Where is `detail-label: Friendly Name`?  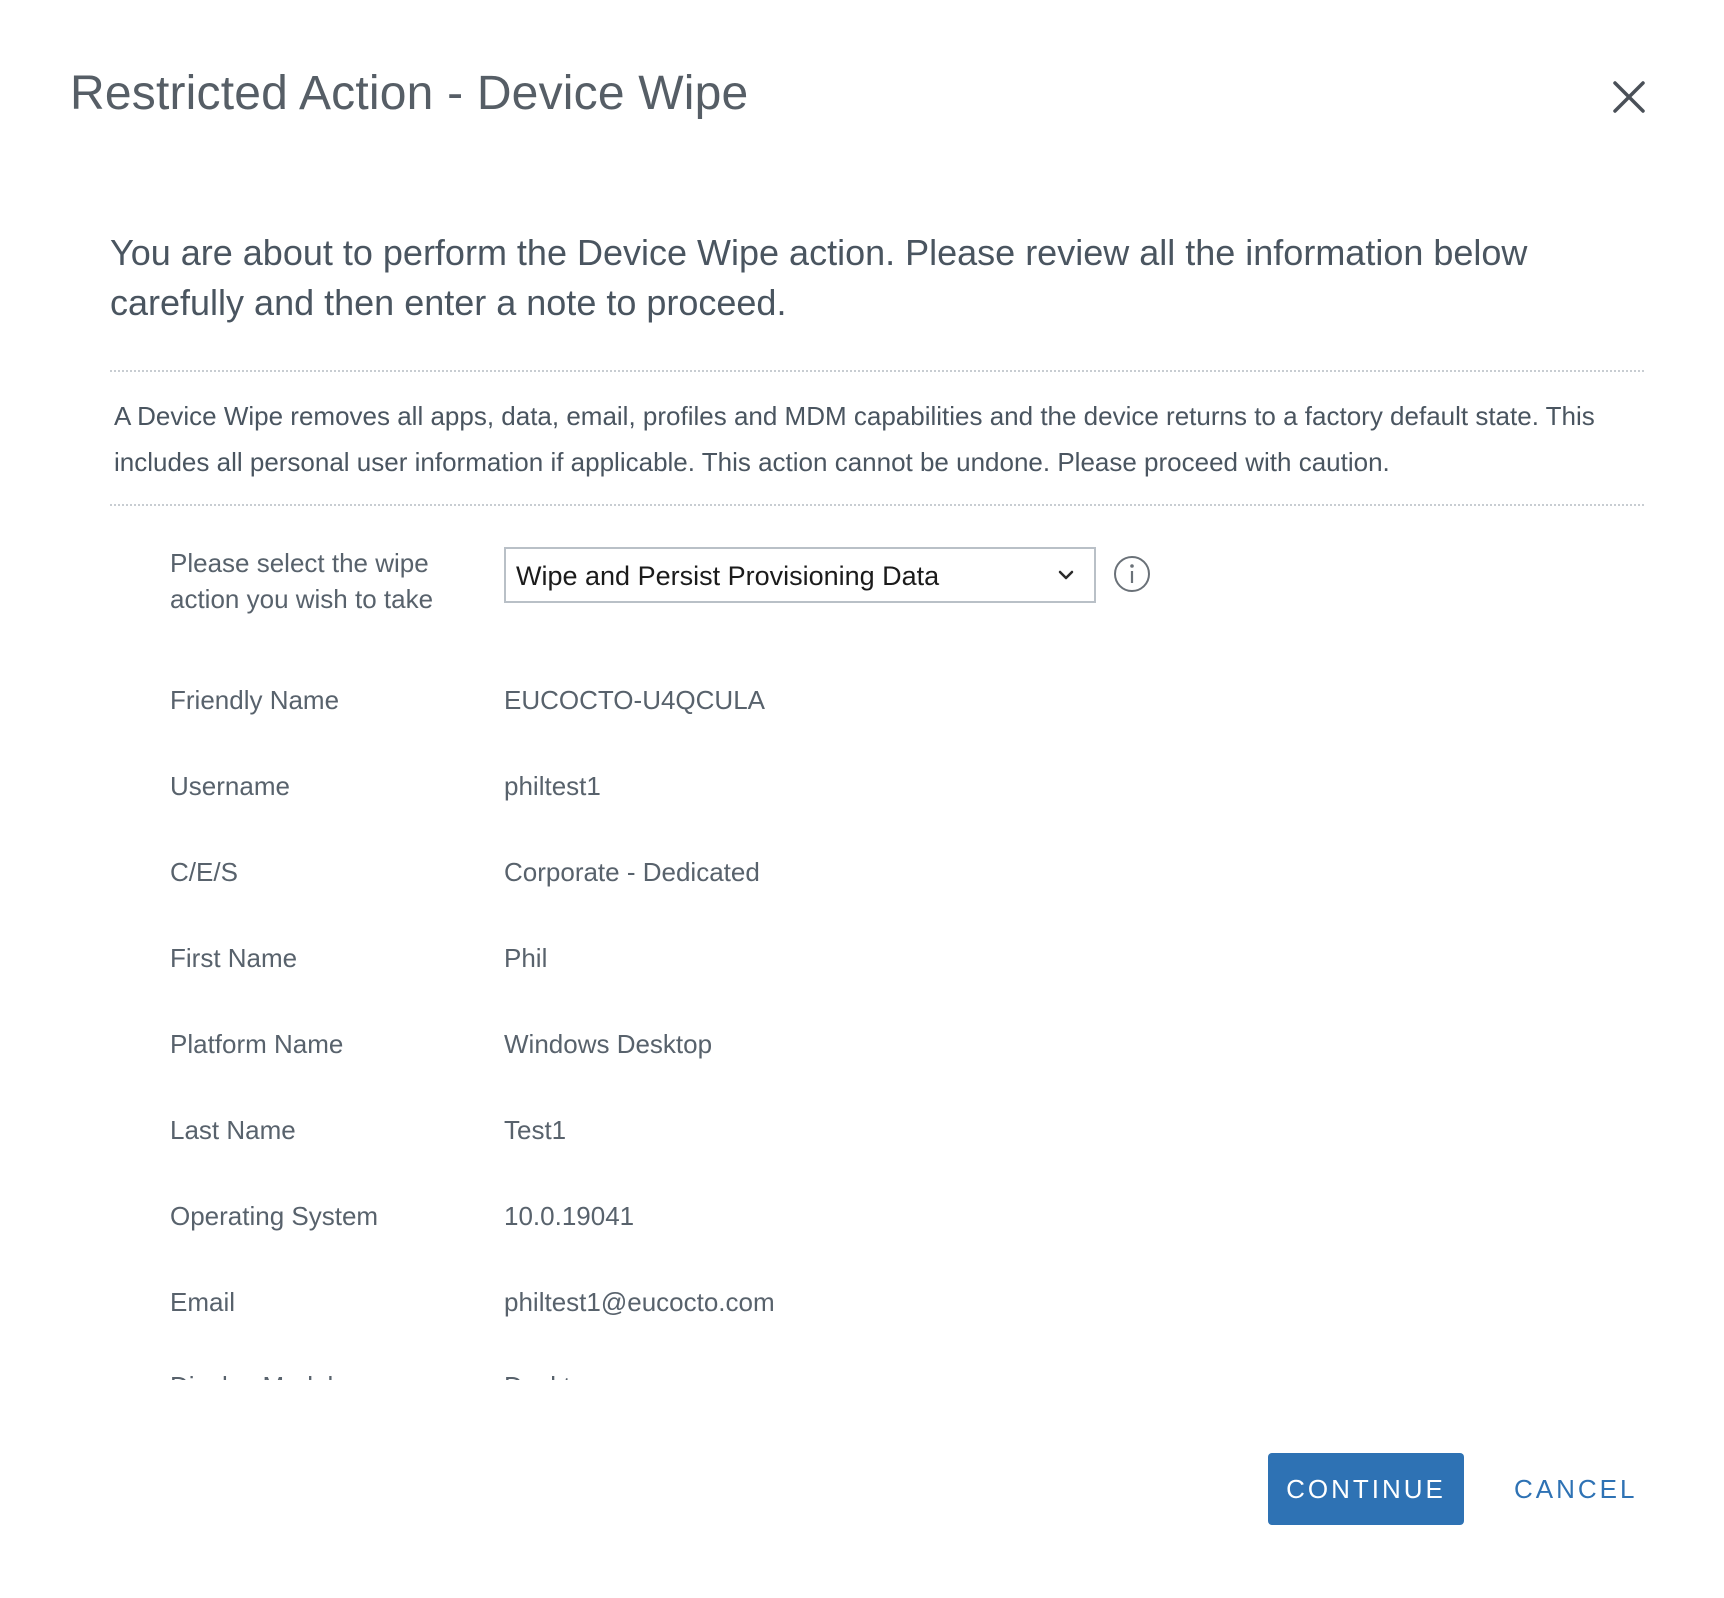 detail-label: Friendly Name is located at coordinates (255, 700).